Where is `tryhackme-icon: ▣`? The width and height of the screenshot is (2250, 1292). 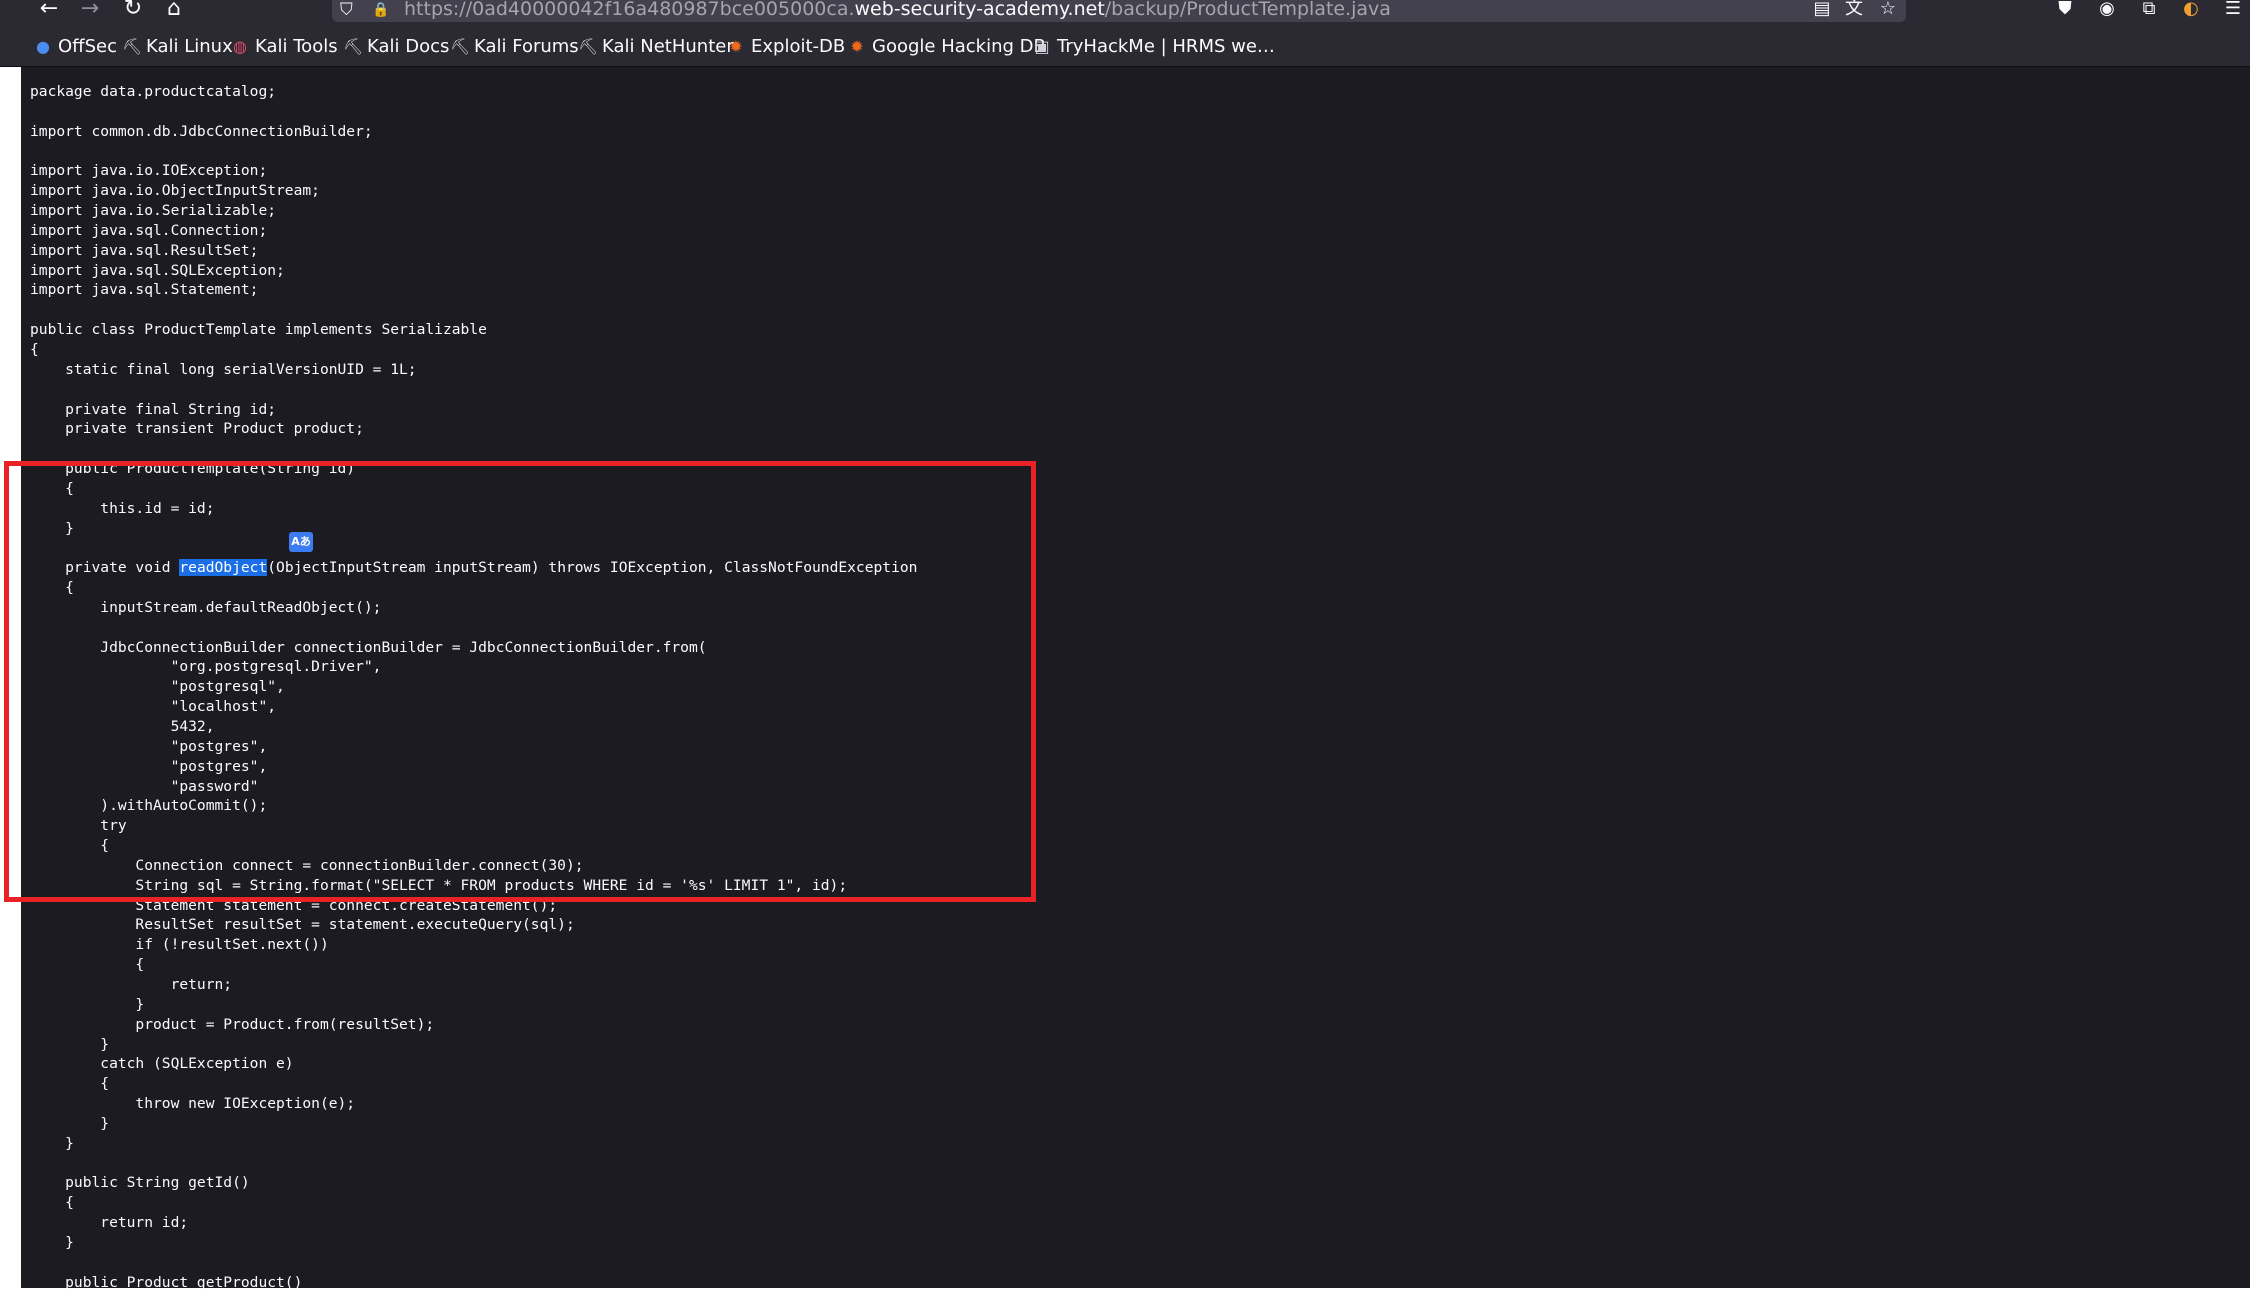 tryhackme-icon: ▣ is located at coordinates (1042, 46).